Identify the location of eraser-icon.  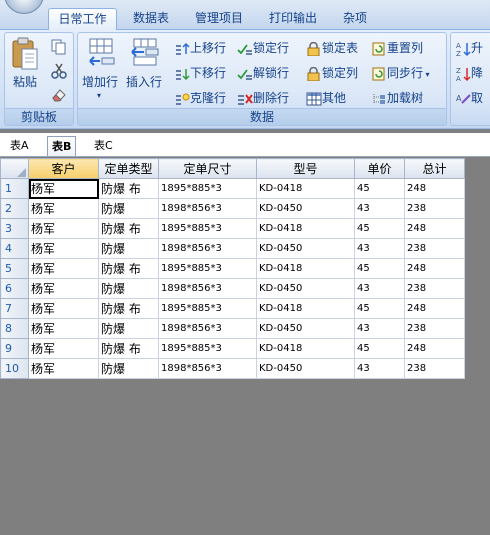
(59, 95).